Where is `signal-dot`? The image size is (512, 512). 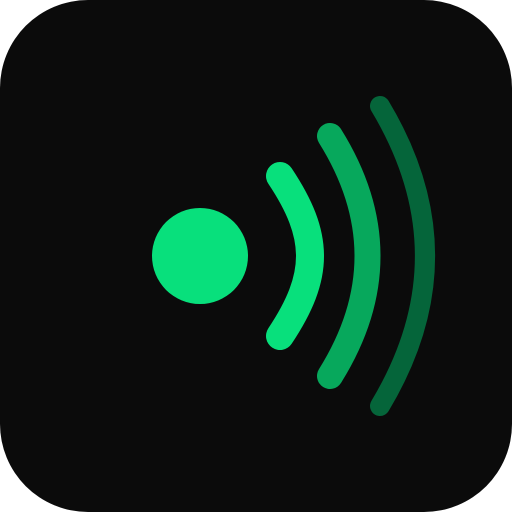 signal-dot is located at coordinates (200, 256).